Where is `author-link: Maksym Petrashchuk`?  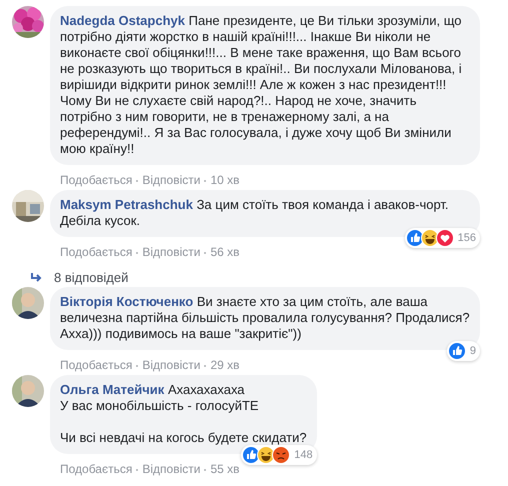
author-link: Maksym Petrashchuk is located at coordinates (126, 204).